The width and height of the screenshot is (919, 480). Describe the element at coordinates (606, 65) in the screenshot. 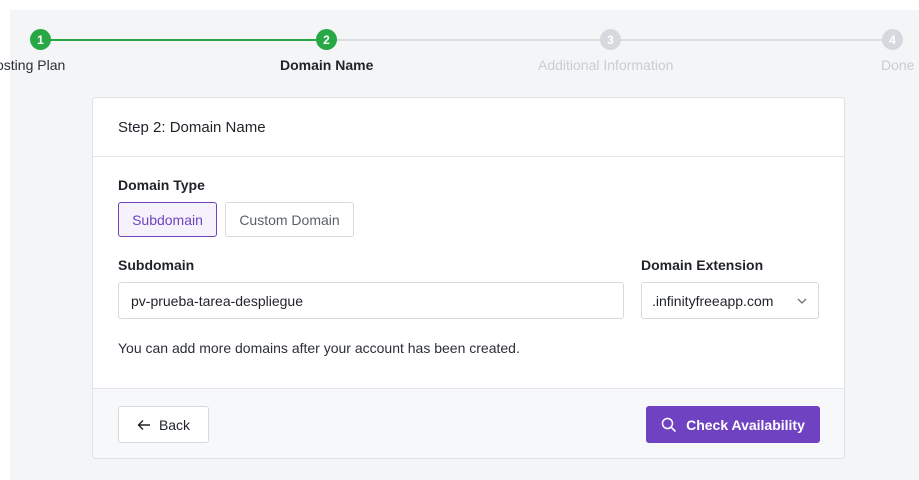

I see `step-3-label: Additional Information` at that location.